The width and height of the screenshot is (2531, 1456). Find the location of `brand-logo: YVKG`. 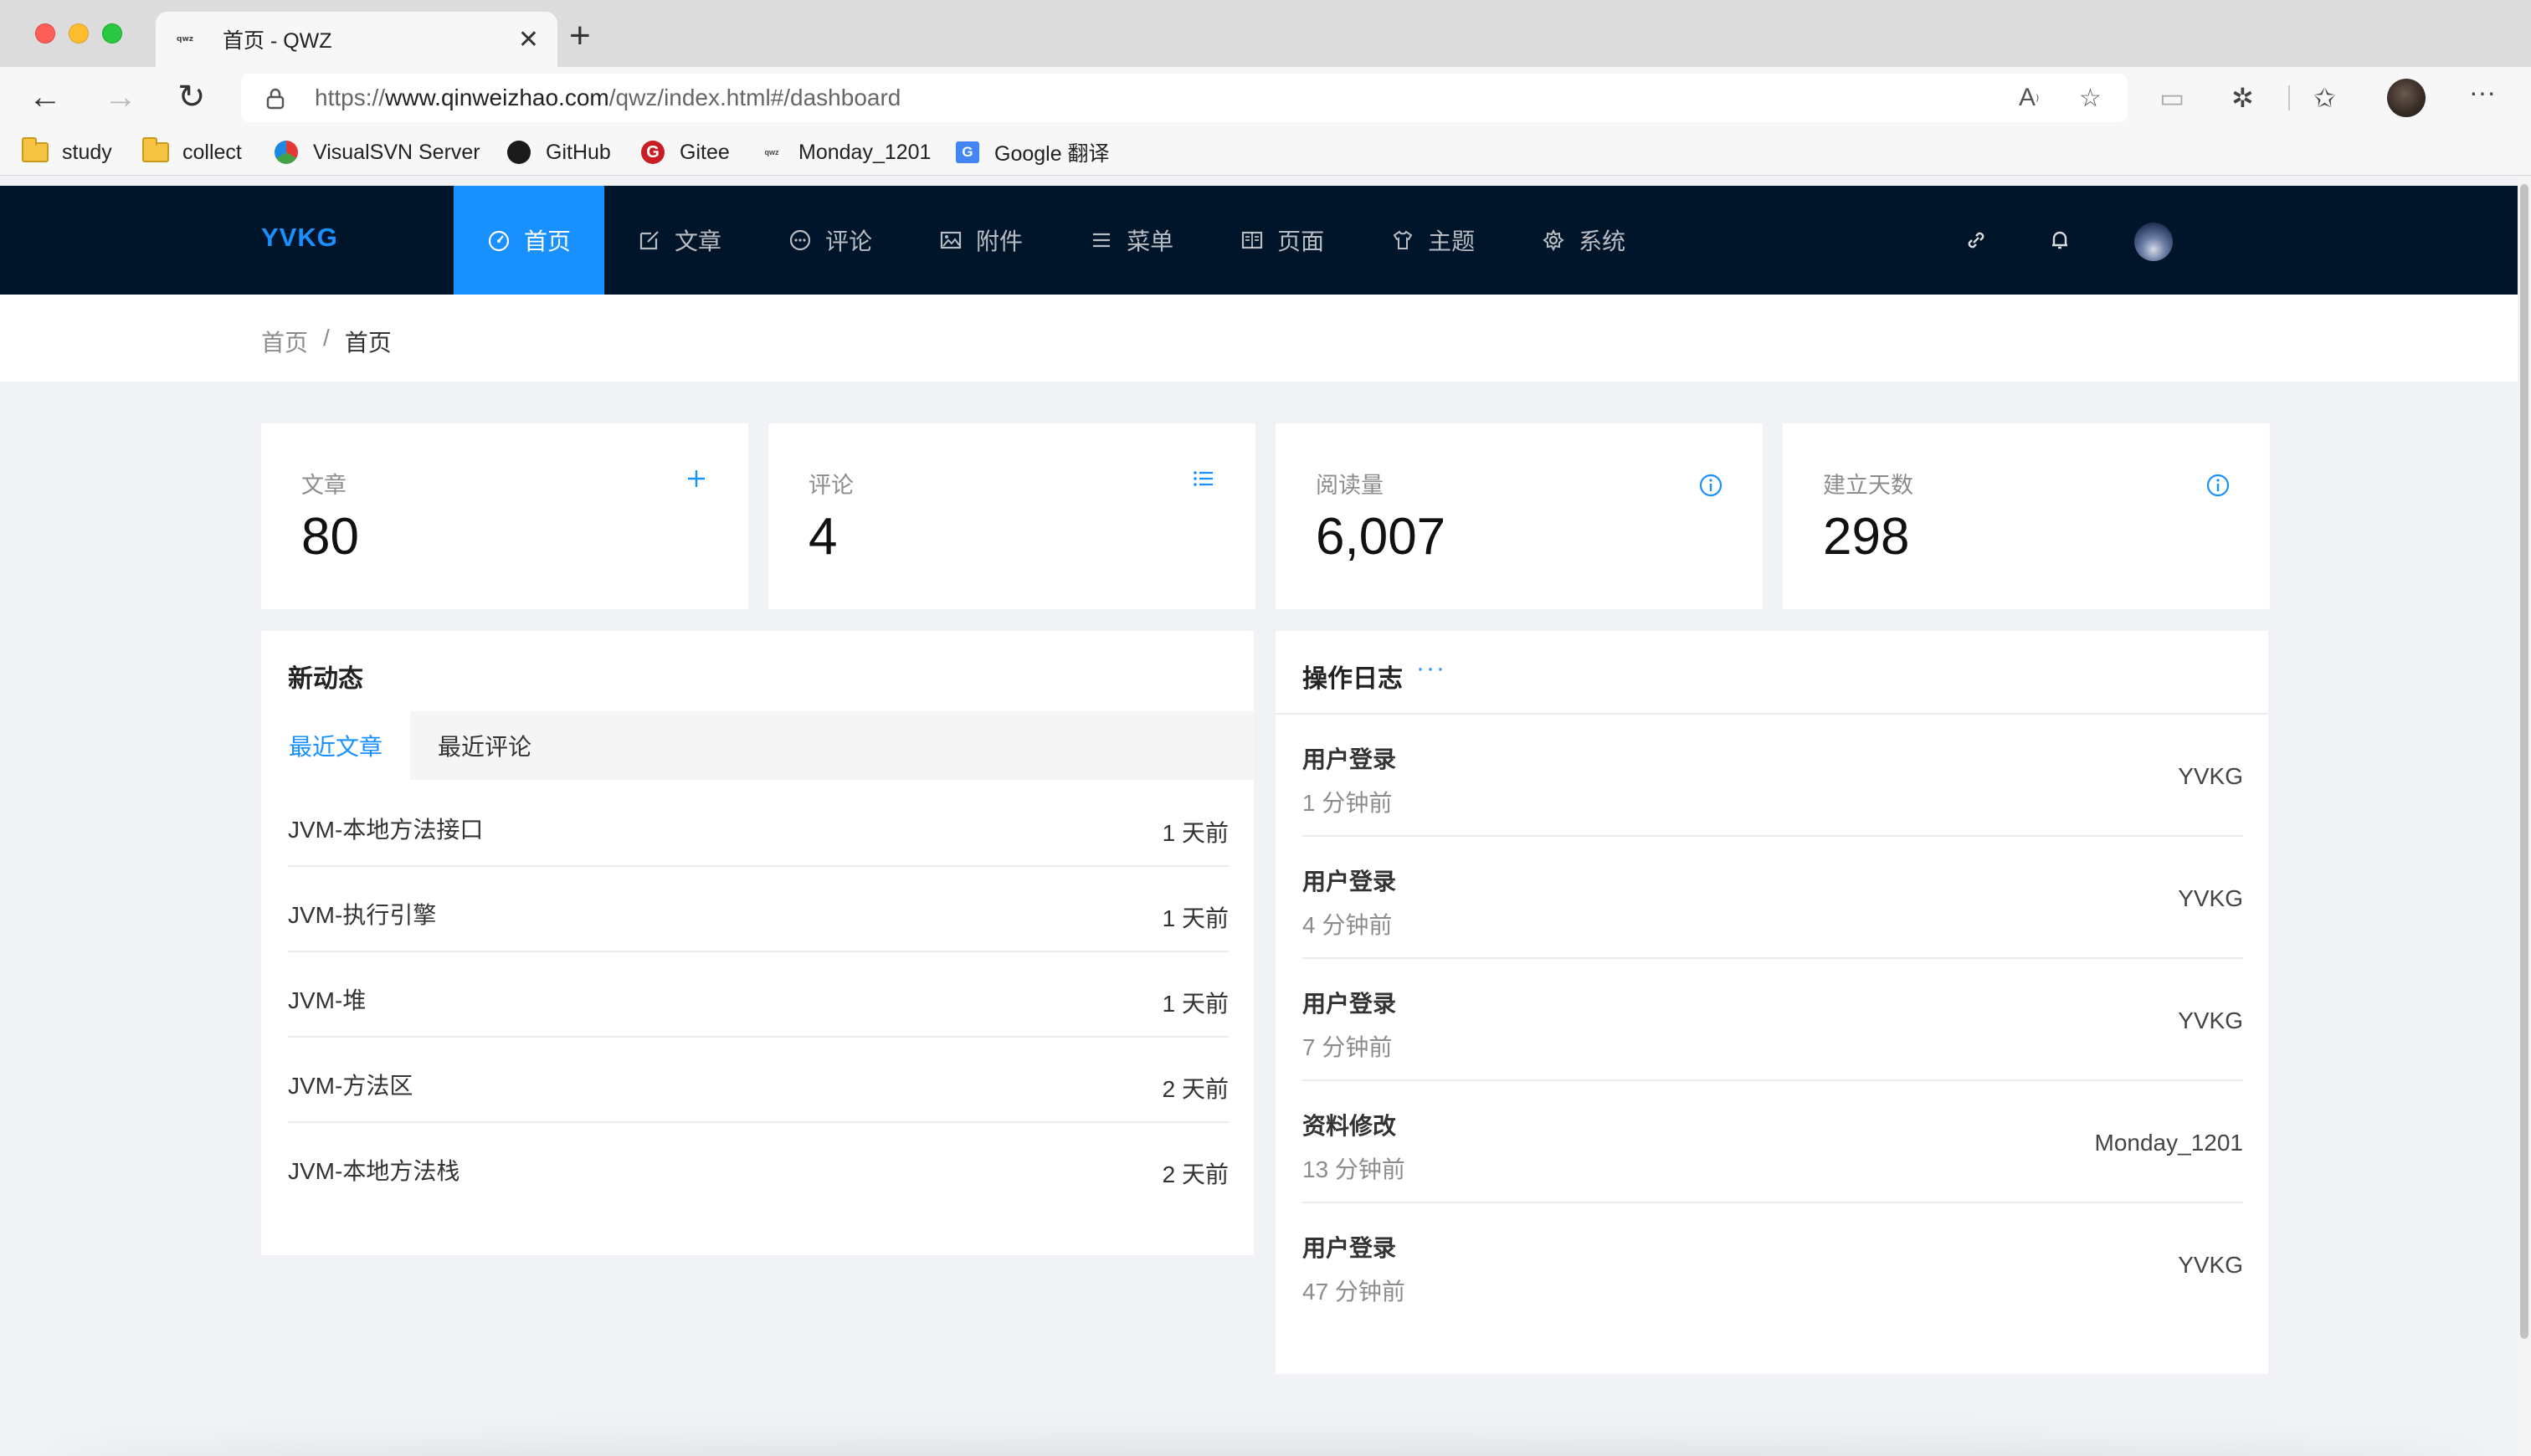

brand-logo: YVKG is located at coordinates (299, 238).